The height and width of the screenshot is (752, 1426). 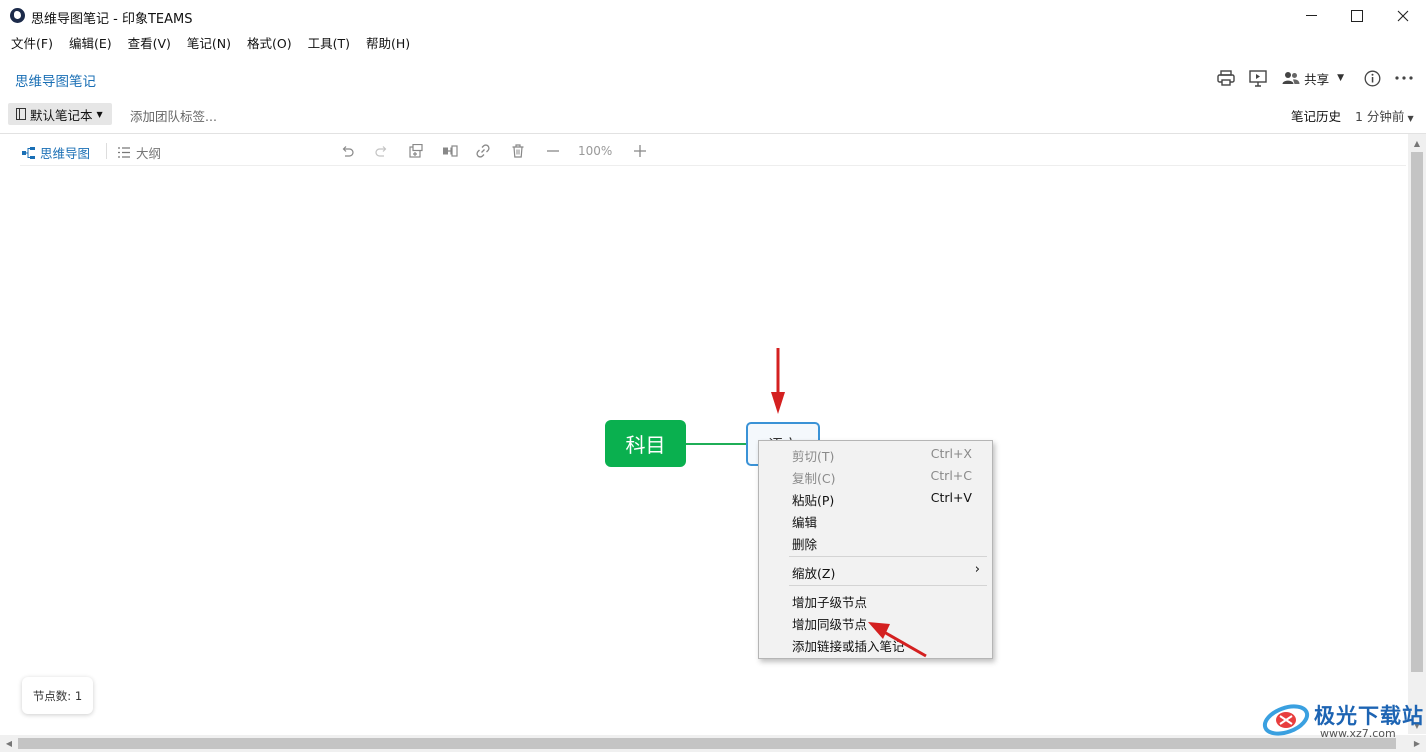 I want to click on scroll-right-icon: ▶, so click(x=1417, y=743).